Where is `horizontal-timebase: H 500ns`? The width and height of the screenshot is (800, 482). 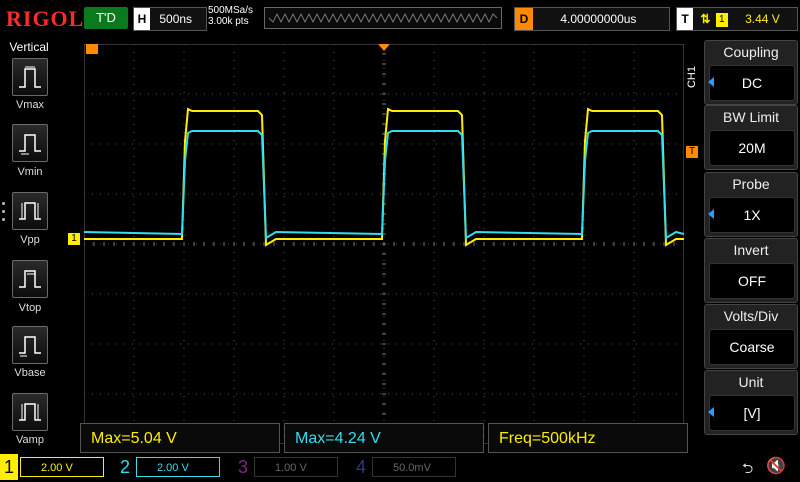
horizontal-timebase: H 500ns is located at coordinates (170, 19).